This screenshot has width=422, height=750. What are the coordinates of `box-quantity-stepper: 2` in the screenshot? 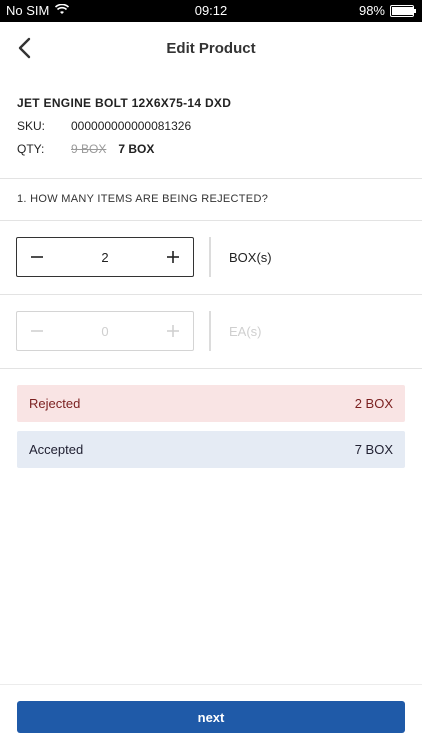 It's located at (105, 257).